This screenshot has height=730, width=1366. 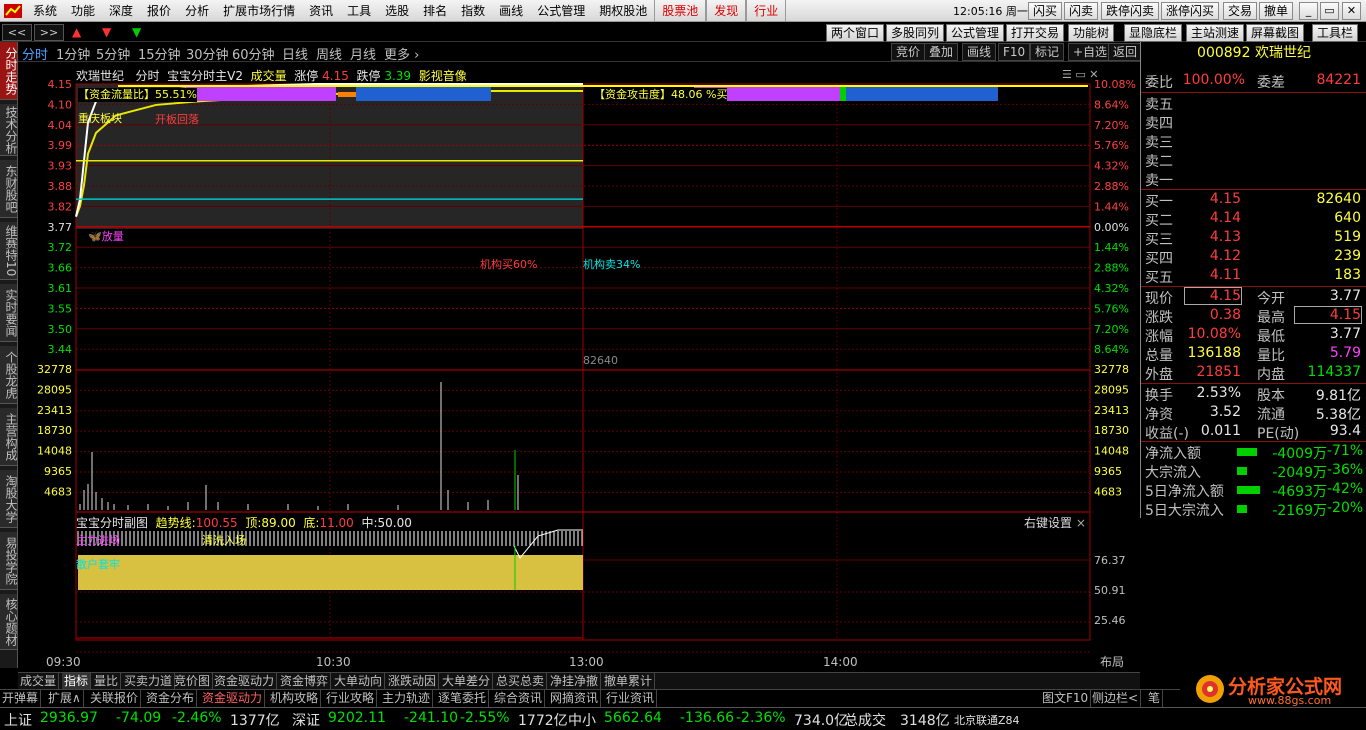 I want to click on menu-item-11: 画线, so click(x=511, y=11).